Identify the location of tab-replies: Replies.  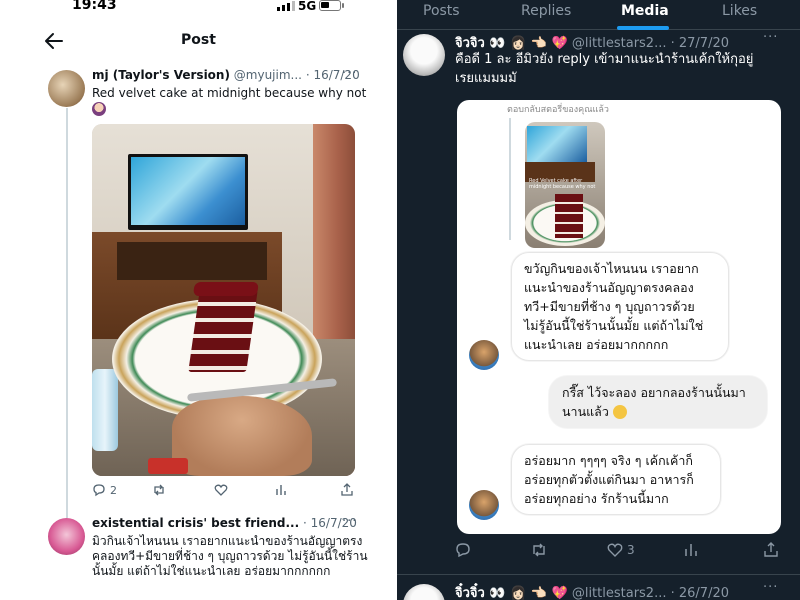
(546, 11).